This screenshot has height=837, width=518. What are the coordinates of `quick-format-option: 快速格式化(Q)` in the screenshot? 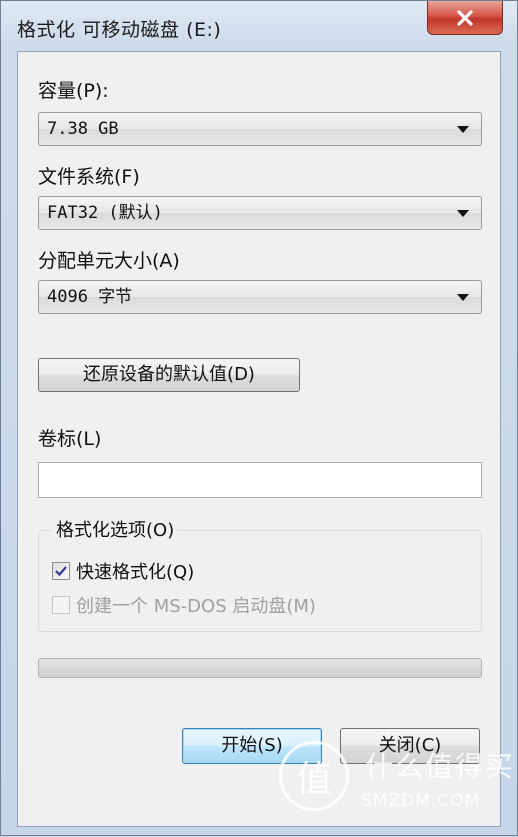 It's located at (123, 571).